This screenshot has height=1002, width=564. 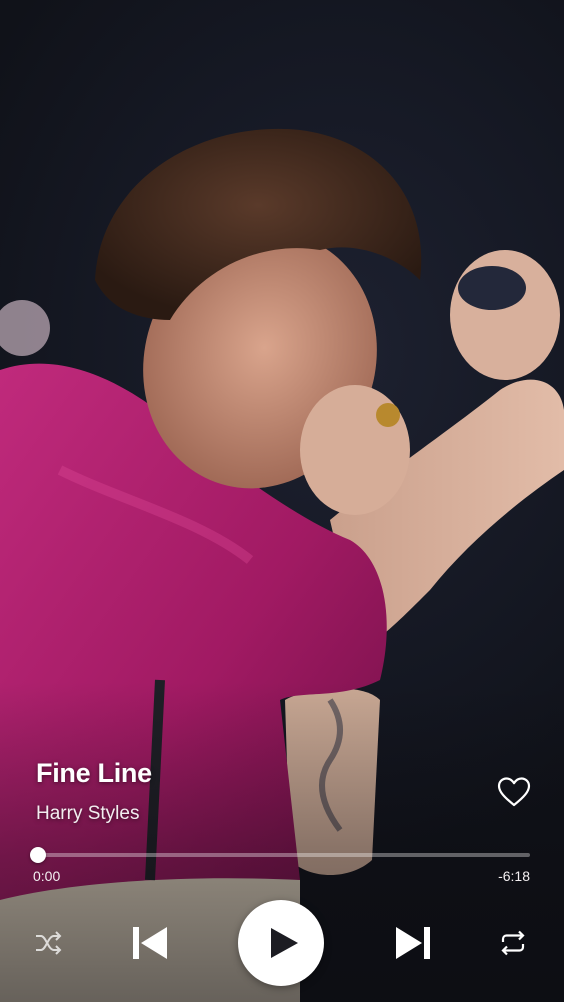 I want to click on repeat-button, so click(x=513, y=943).